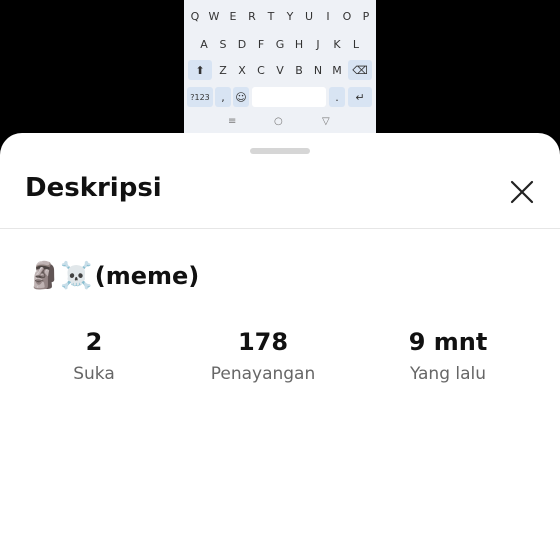 Image resolution: width=560 pixels, height=560 pixels. I want to click on enter-key: ↵, so click(360, 97).